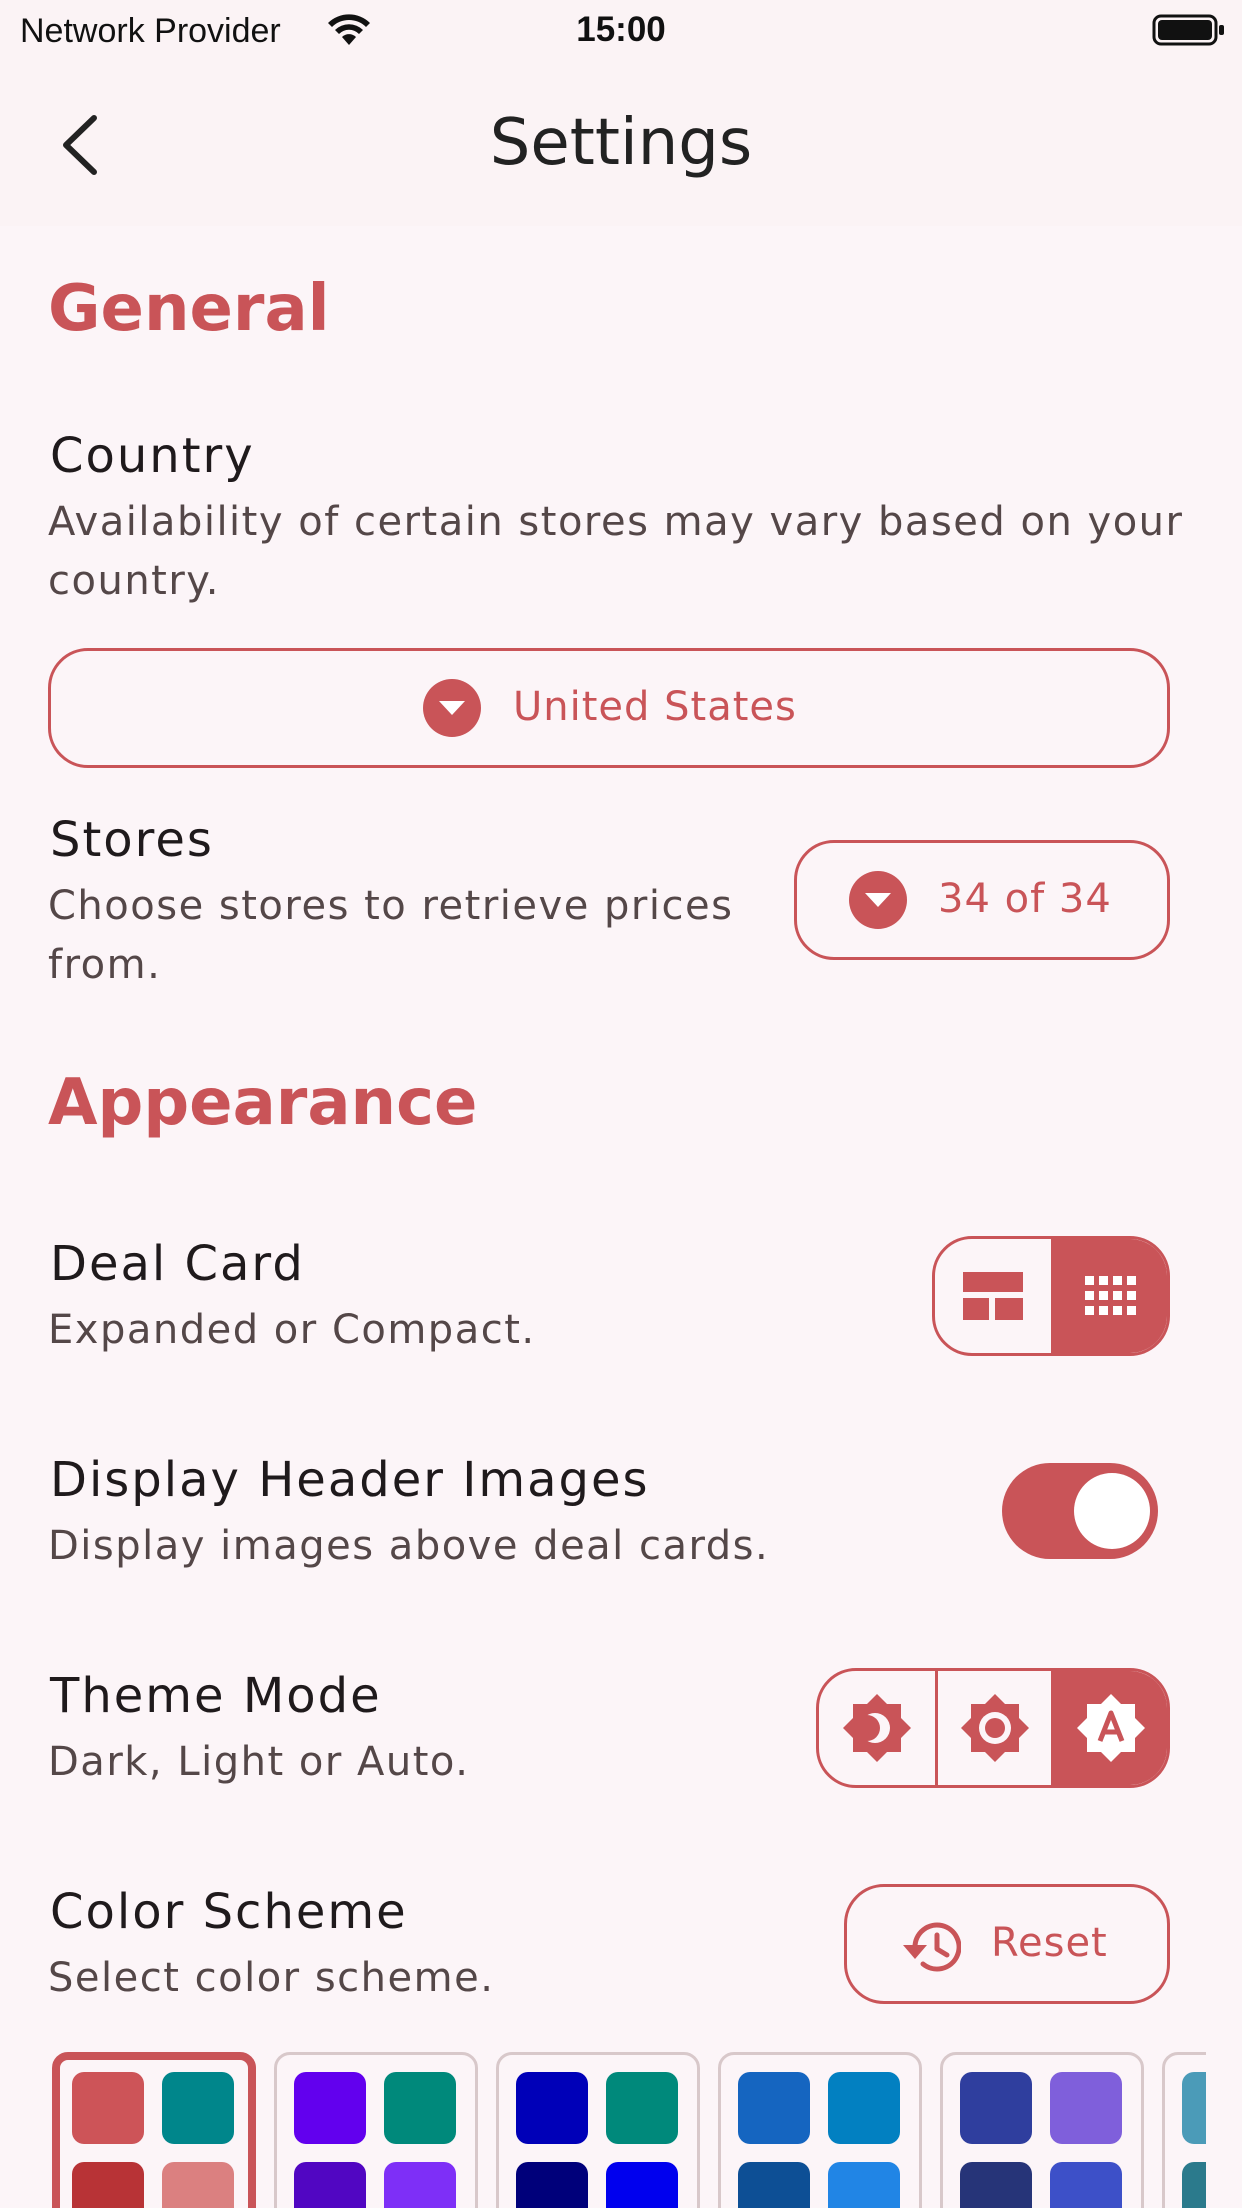 The height and width of the screenshot is (2208, 1242). I want to click on status-bar: Network Provider 15:00, so click(621, 31).